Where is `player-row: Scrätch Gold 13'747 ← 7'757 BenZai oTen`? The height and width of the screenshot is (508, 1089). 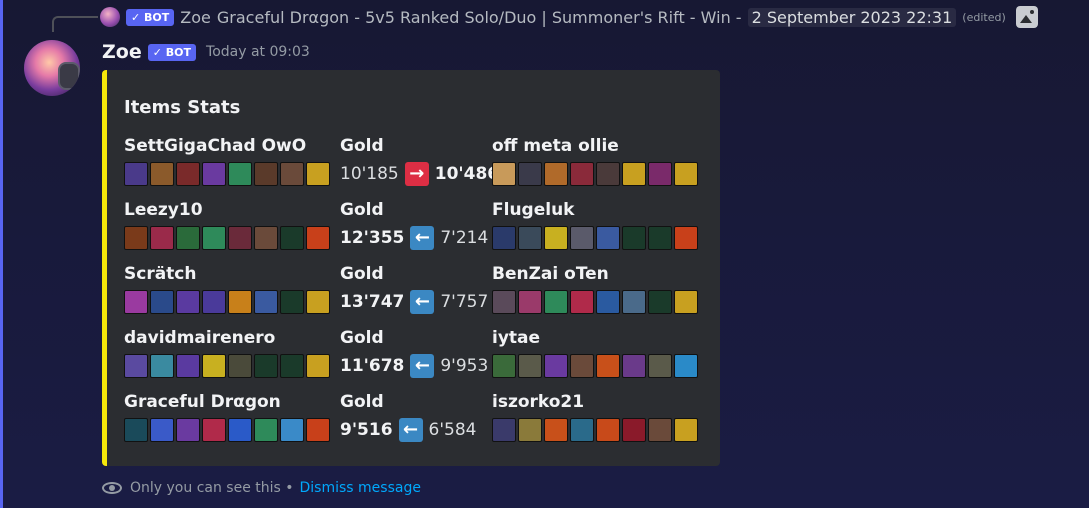
player-row: Scrätch Gold 13'747 ← 7'757 BenZai oTen is located at coordinates (413, 293).